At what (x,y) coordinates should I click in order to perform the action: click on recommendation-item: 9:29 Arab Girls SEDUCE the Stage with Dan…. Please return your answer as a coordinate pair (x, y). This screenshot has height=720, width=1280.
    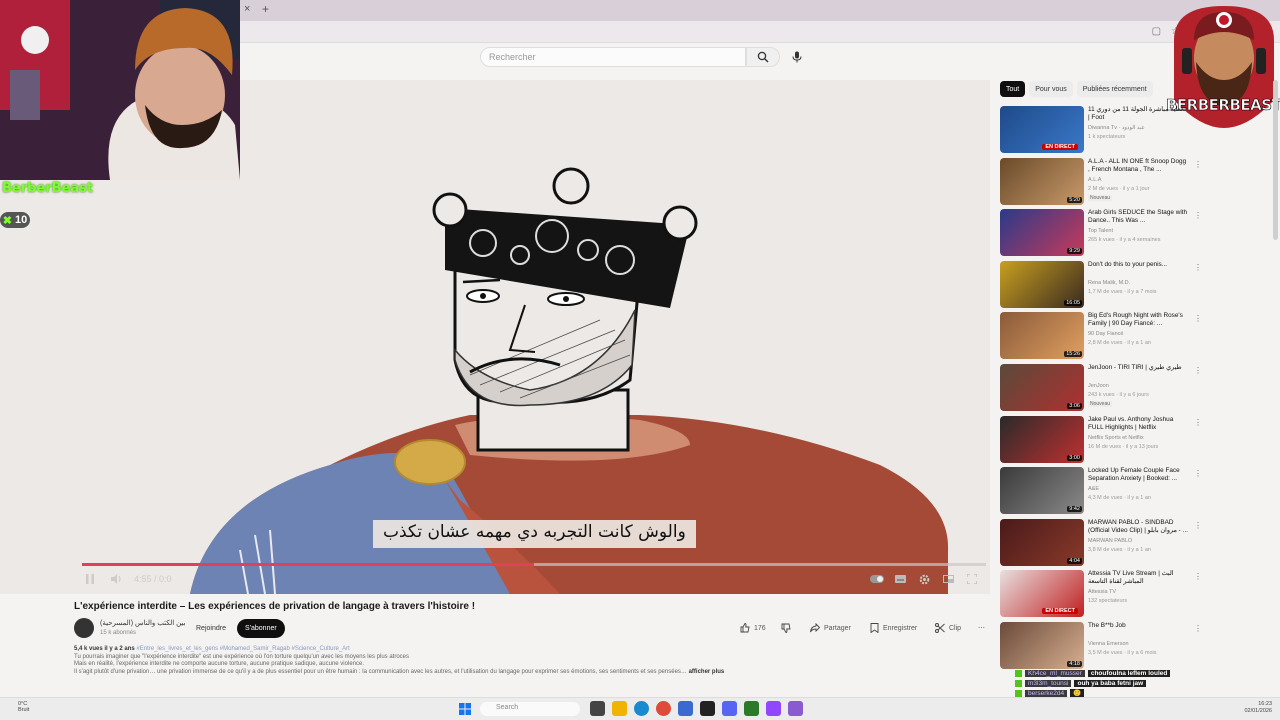
    Looking at the image, I should click on (1101, 233).